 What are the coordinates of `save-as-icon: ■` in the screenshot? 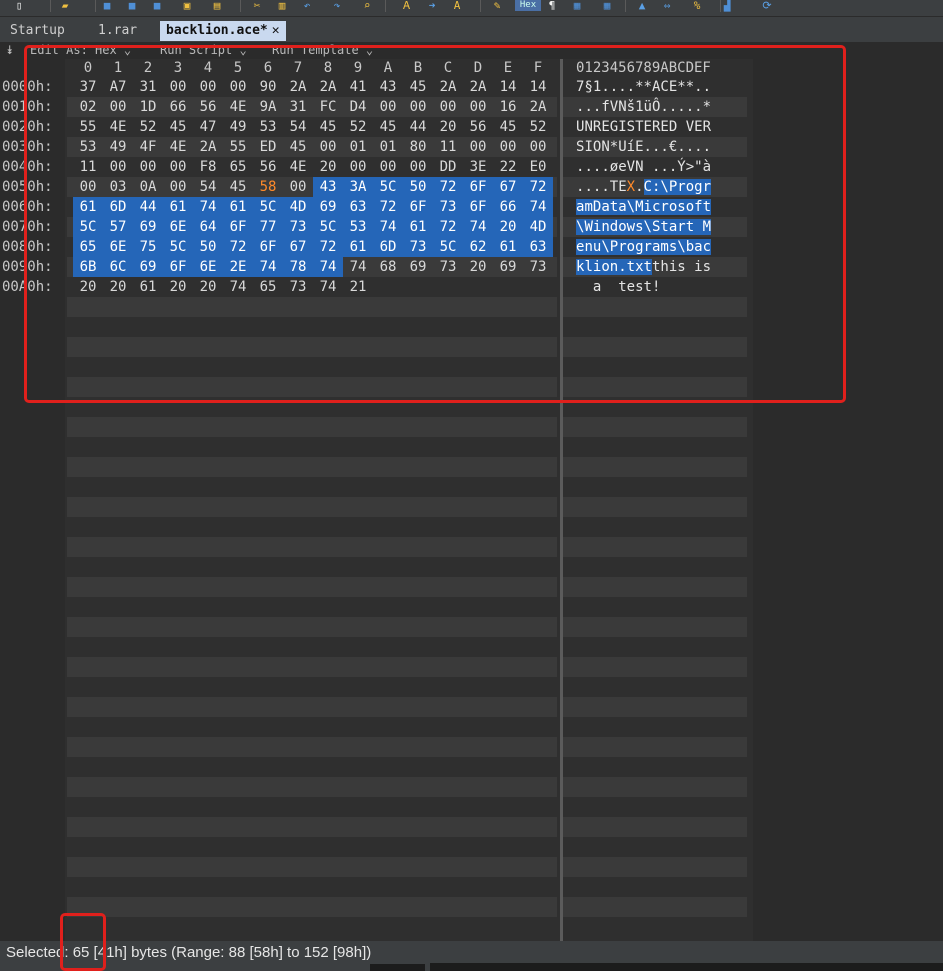 It's located at (132, 5).